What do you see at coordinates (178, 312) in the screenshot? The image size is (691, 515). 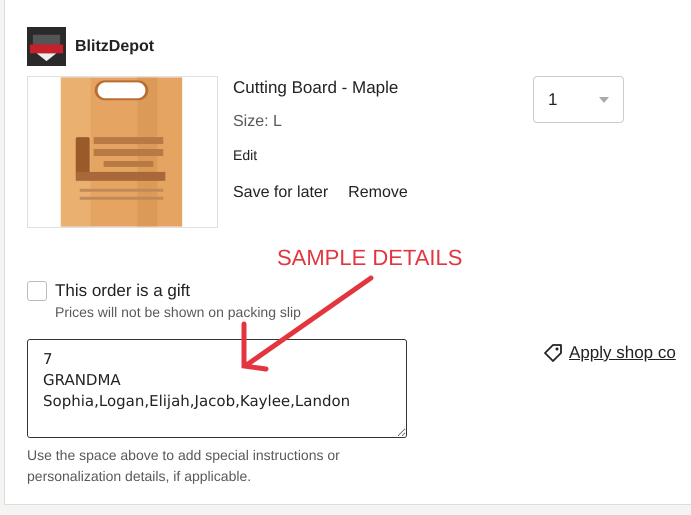 I see `gift-note: Prices will not be shown on packing slip` at bounding box center [178, 312].